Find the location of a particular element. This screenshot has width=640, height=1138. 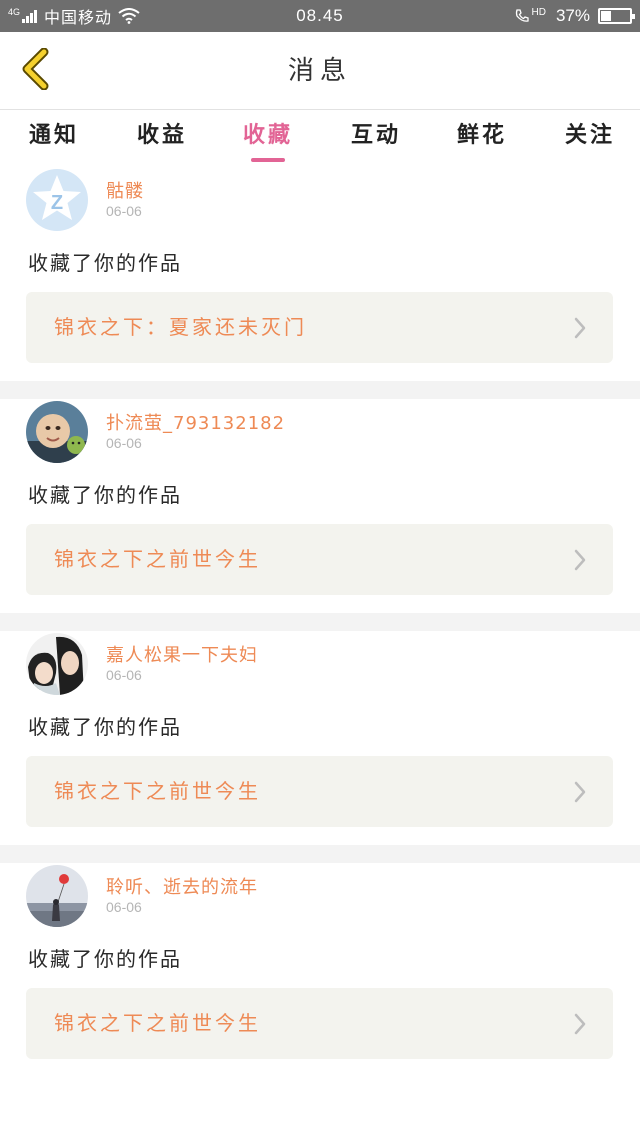

avatar: Z is located at coordinates (57, 200).